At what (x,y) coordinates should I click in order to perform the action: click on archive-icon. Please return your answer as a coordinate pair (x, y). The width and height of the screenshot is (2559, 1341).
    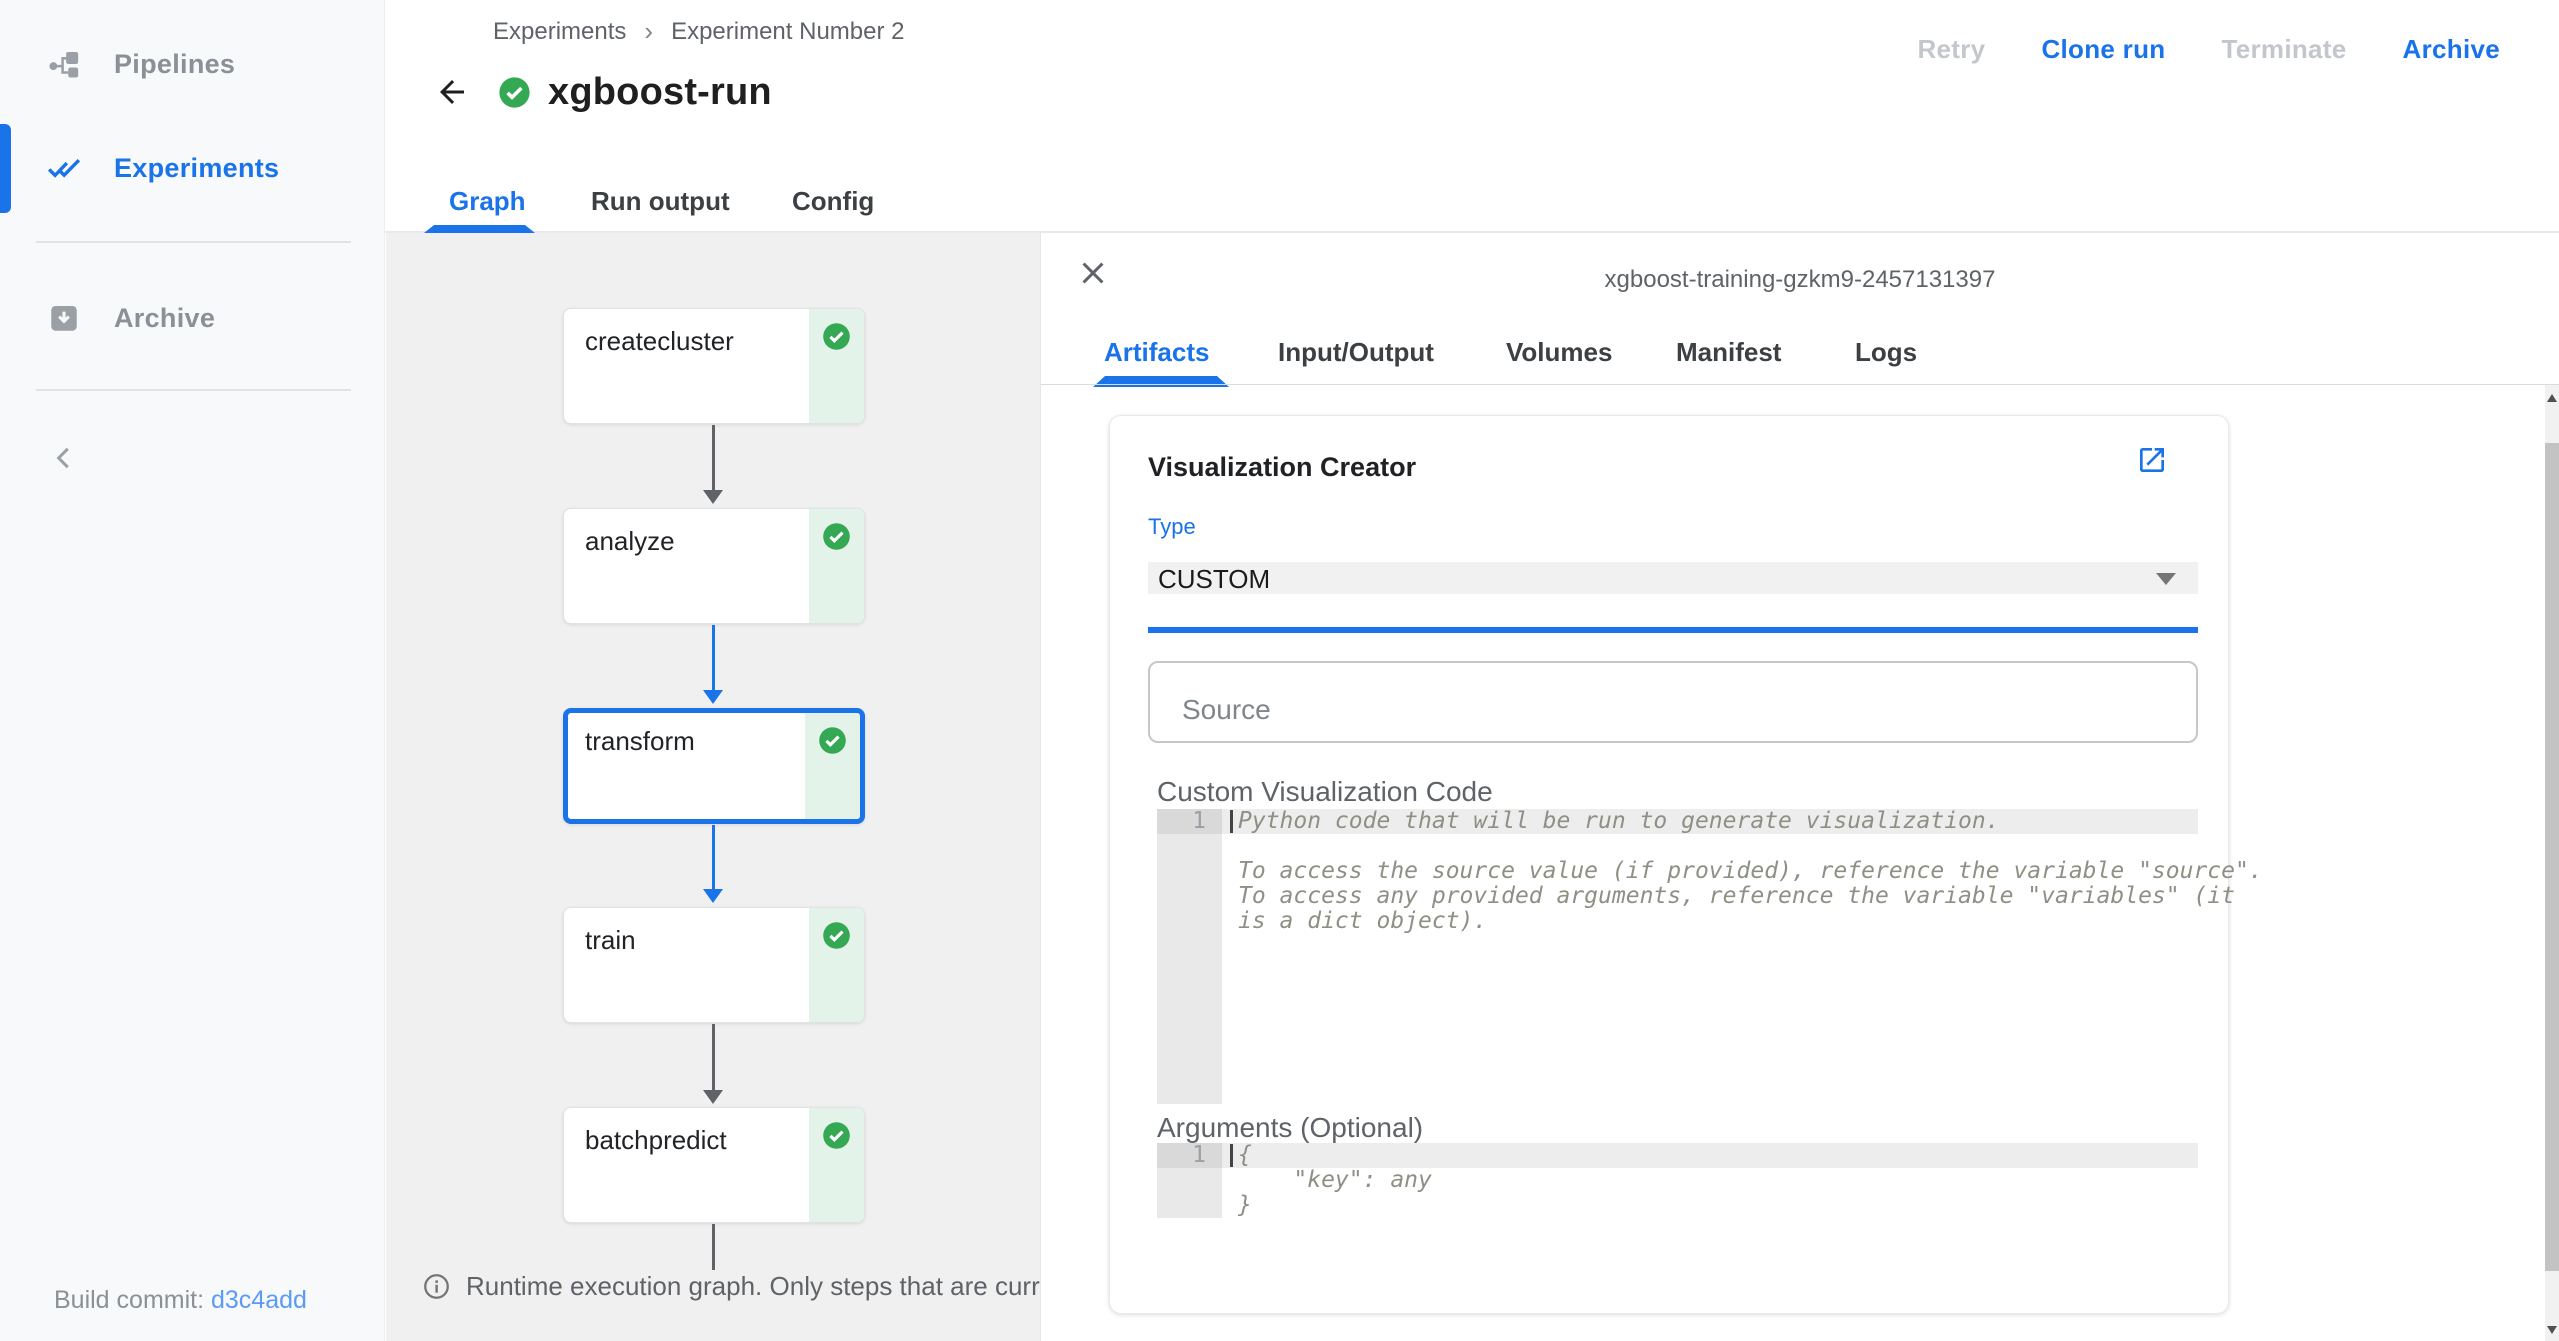
    Looking at the image, I should click on (64, 318).